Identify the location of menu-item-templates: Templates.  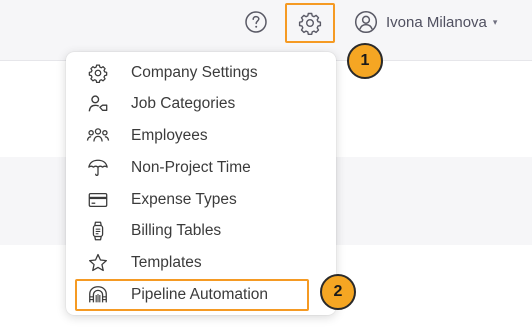
(144, 263).